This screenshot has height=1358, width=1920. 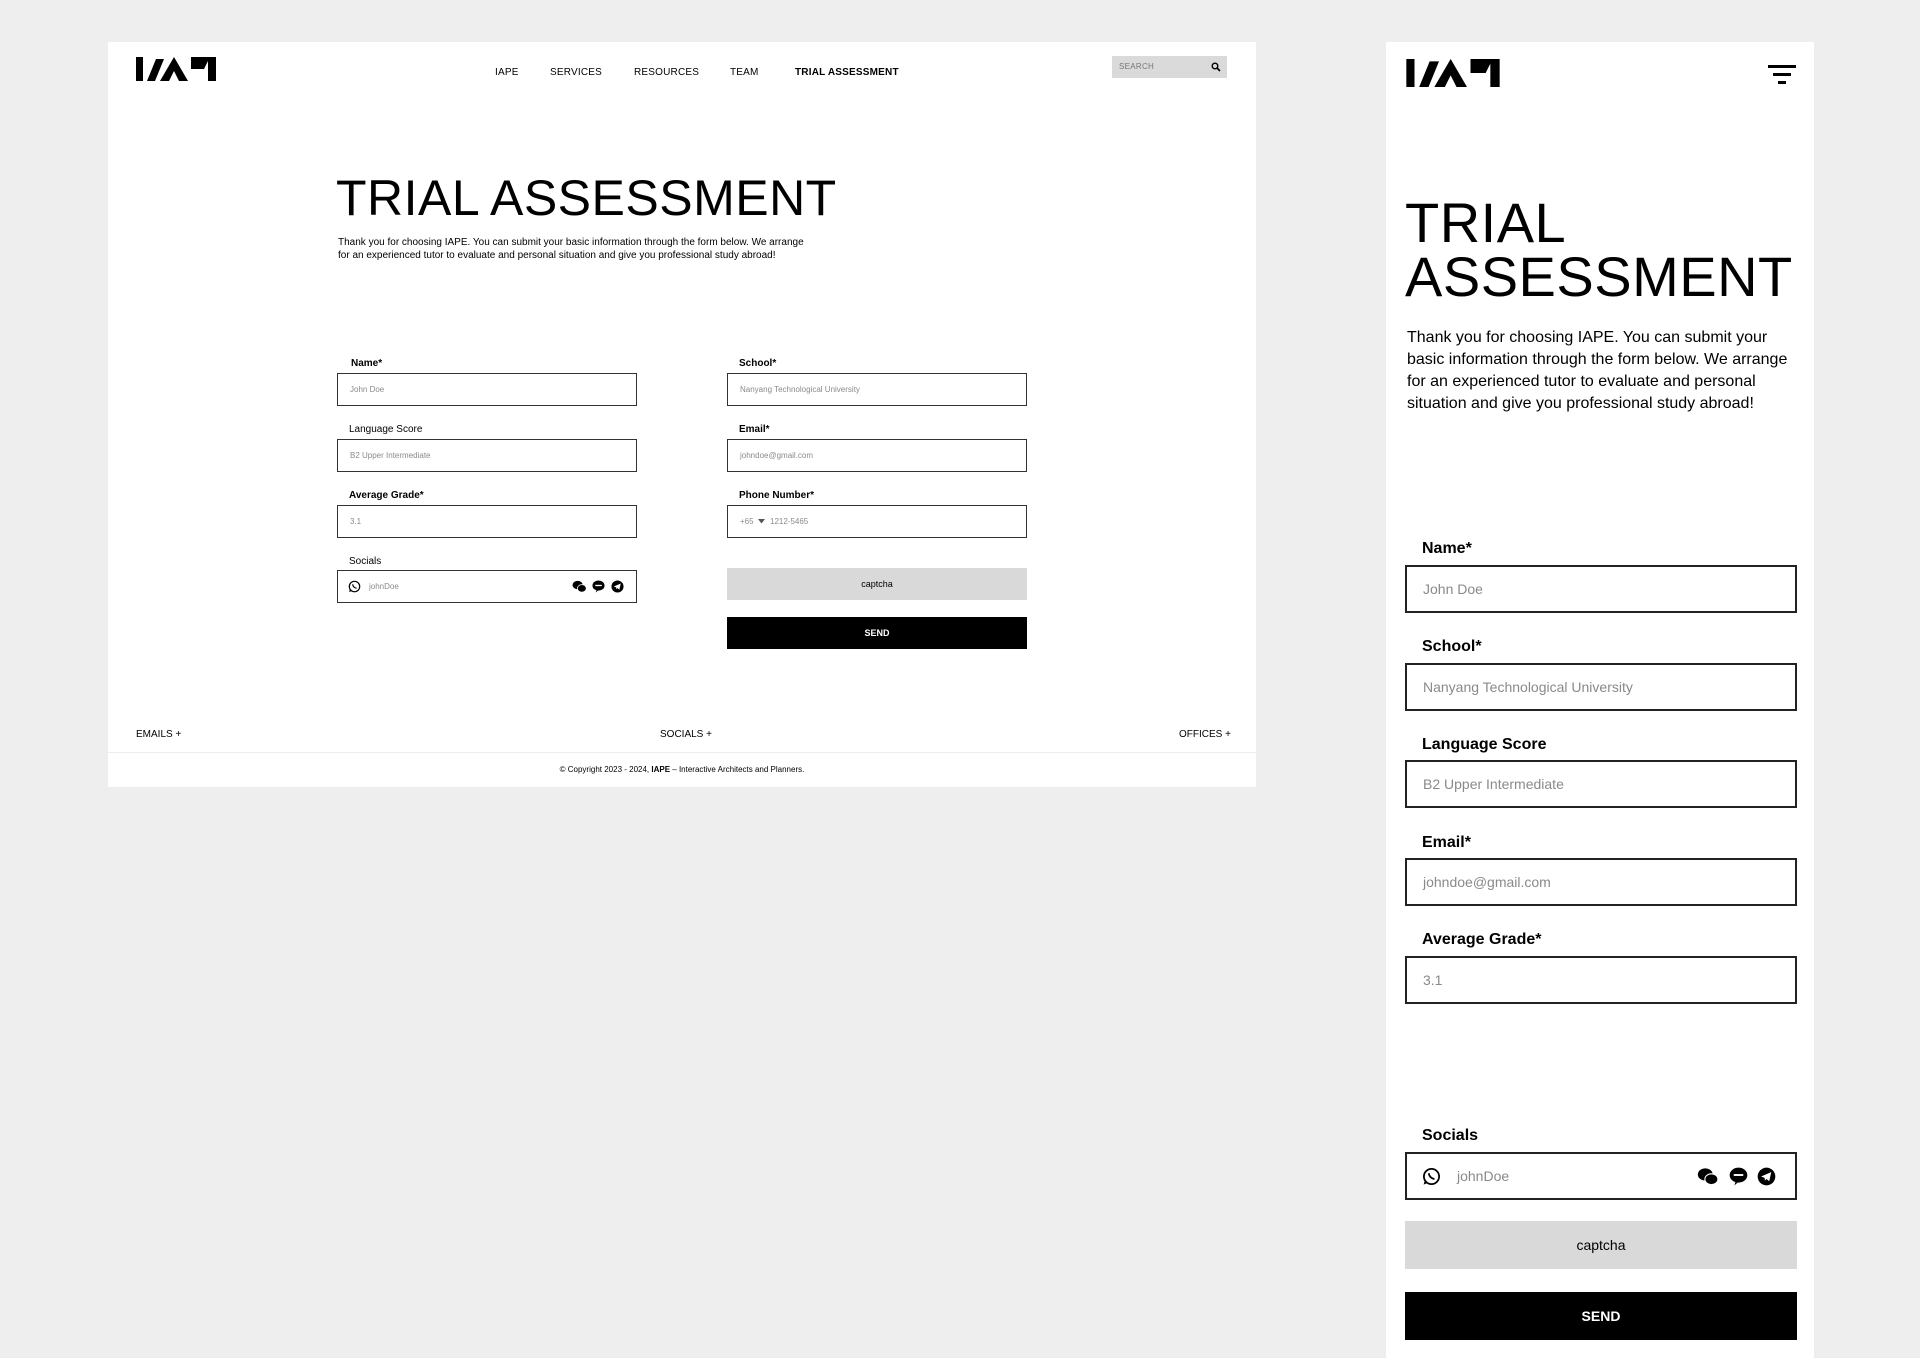 I want to click on title-line: ASSESSMENT, so click(x=1599, y=276).